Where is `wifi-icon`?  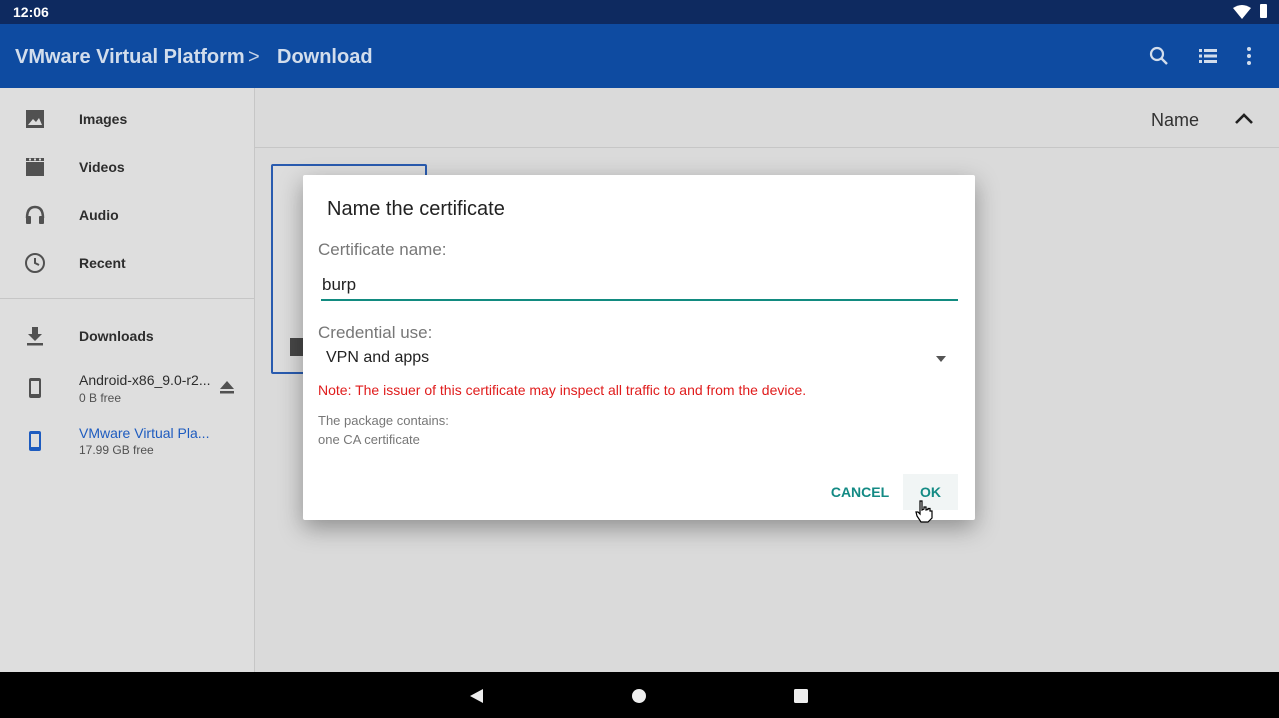
wifi-icon is located at coordinates (1242, 12).